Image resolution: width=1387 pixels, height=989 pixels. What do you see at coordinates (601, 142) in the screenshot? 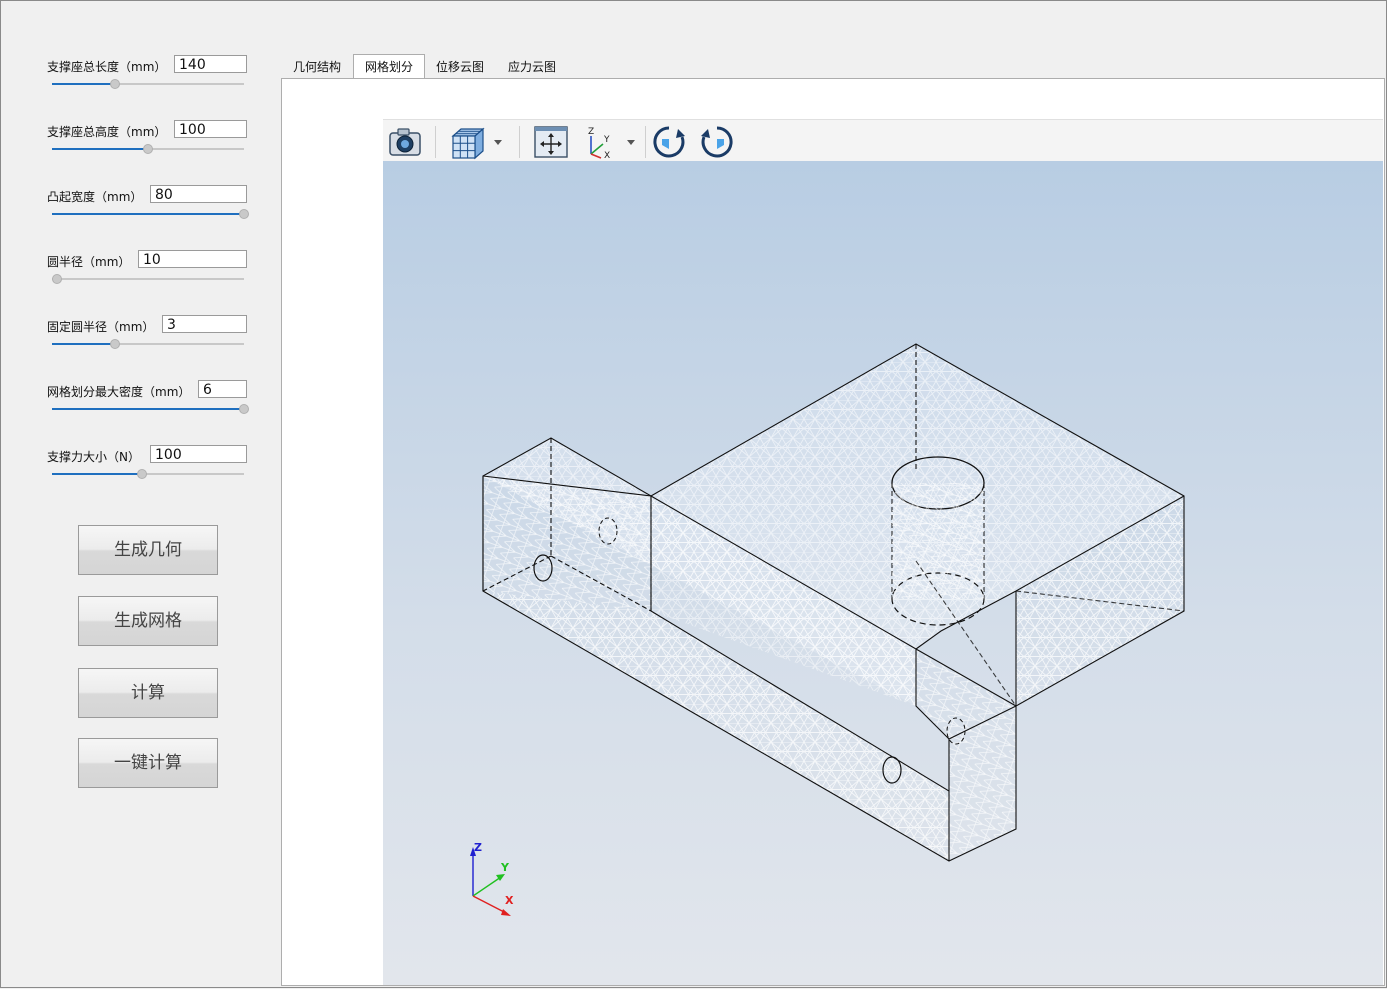
I see `axes-view-icon: Z Y X` at bounding box center [601, 142].